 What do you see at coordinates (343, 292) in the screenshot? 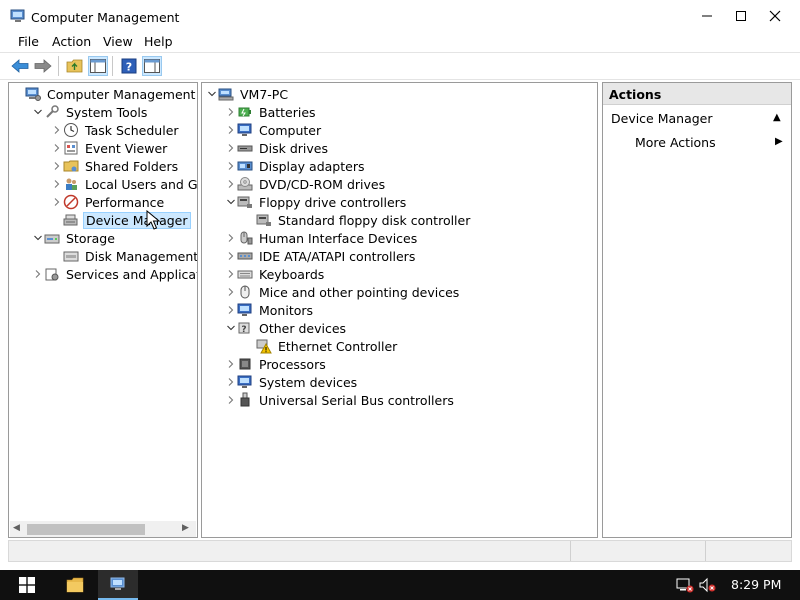
I see `device-tree-item: Mice and other pointing devices` at bounding box center [343, 292].